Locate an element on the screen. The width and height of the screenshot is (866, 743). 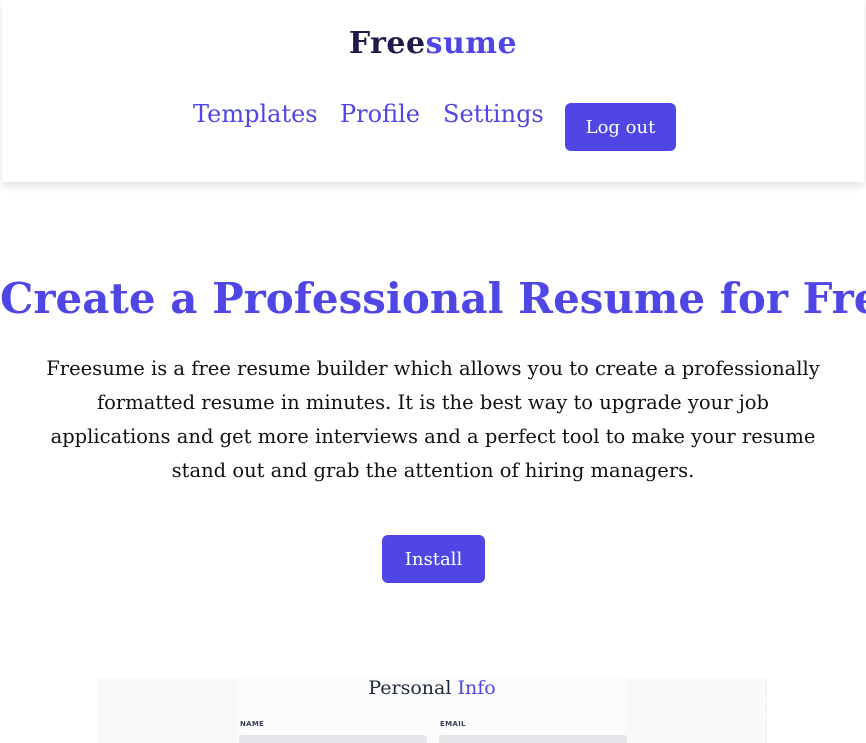
logout-button: Log out is located at coordinates (620, 127).